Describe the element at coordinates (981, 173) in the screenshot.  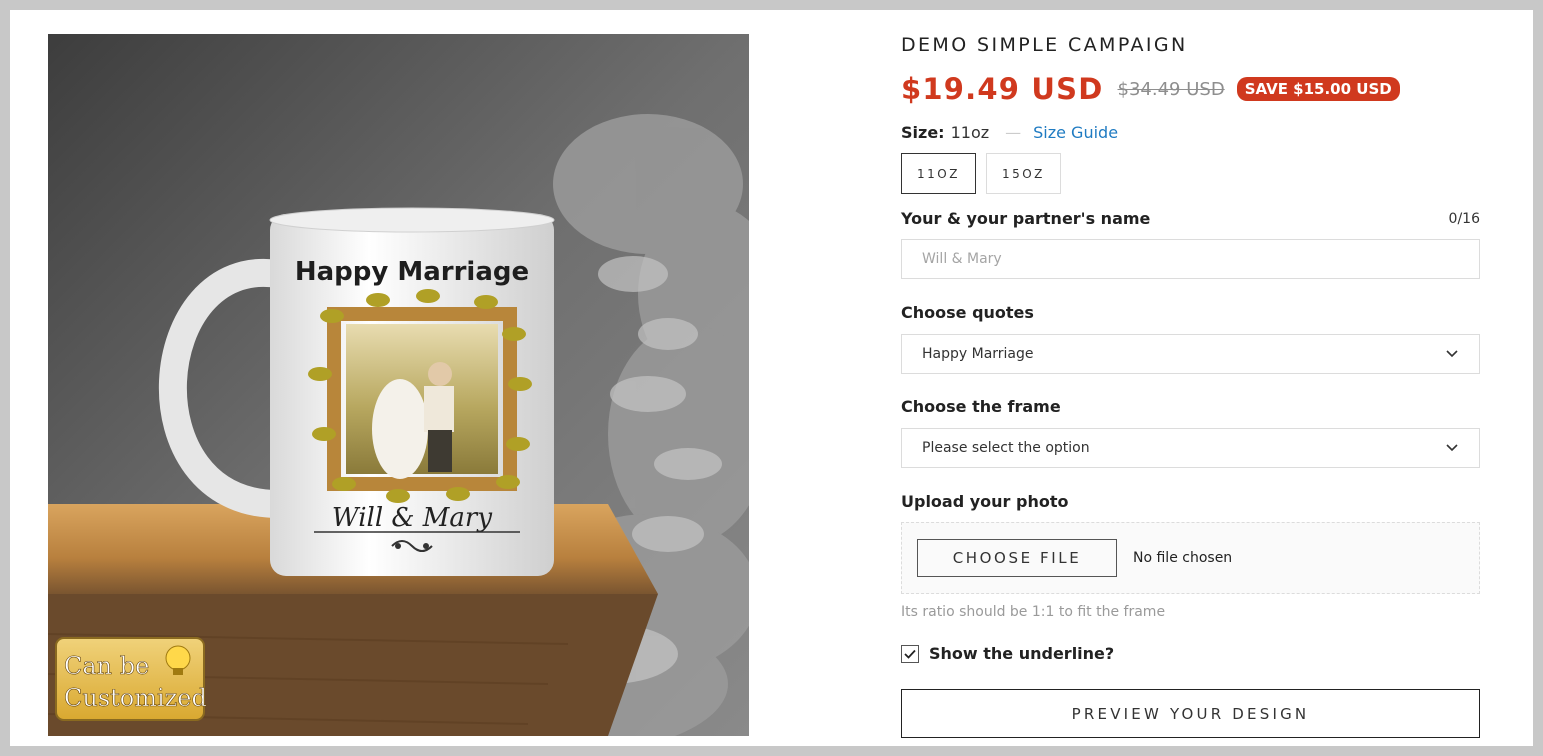
I see `size-options: 11OZ 15OZ` at that location.